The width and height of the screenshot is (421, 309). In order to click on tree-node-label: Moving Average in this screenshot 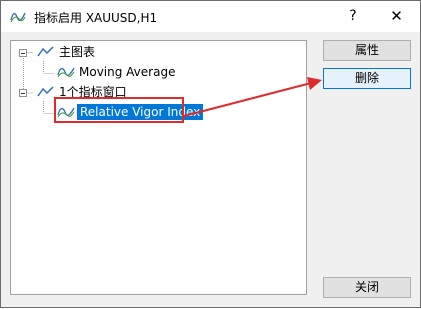, I will do `click(127, 72)`.